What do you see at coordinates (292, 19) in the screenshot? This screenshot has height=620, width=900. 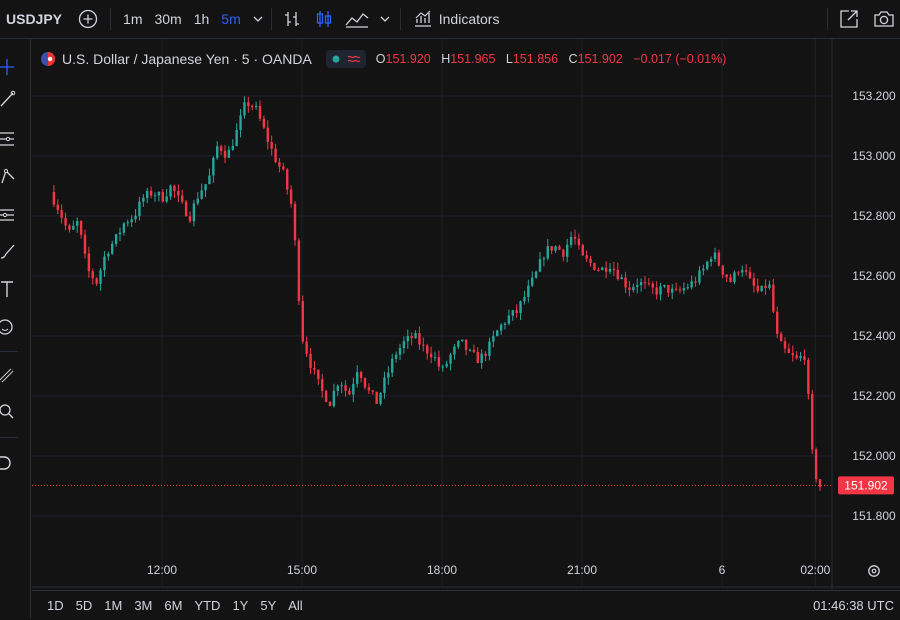 I see `bar-style-button` at bounding box center [292, 19].